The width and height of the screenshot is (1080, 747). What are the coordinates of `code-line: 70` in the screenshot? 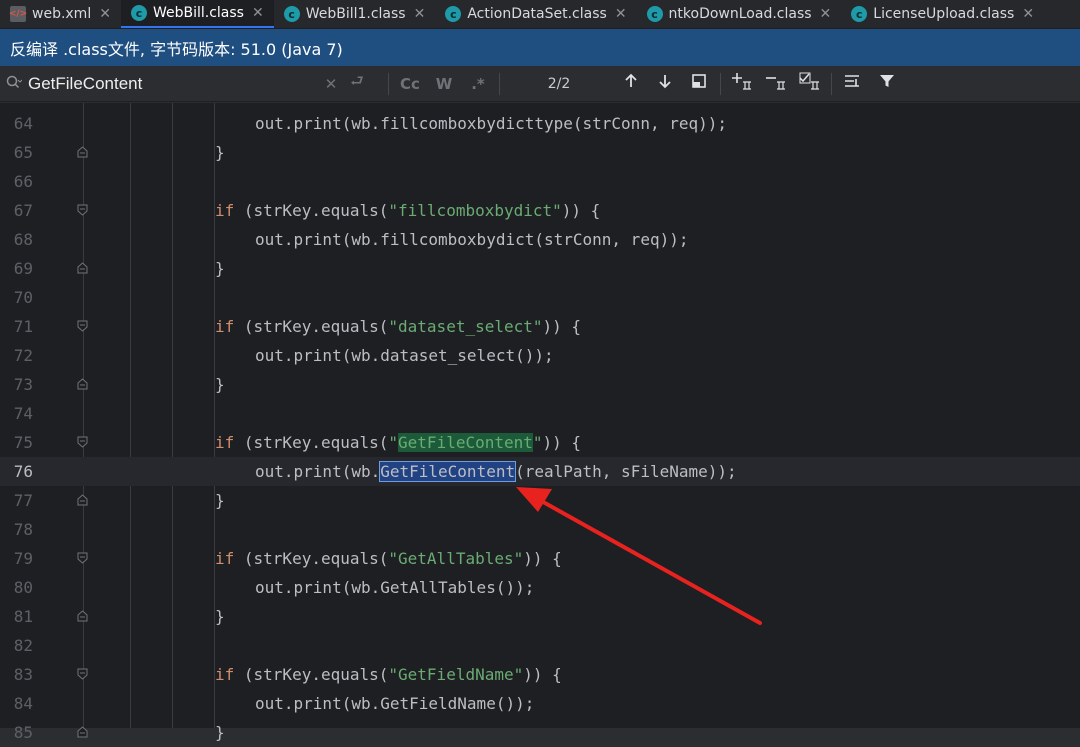 It's located at (540, 297).